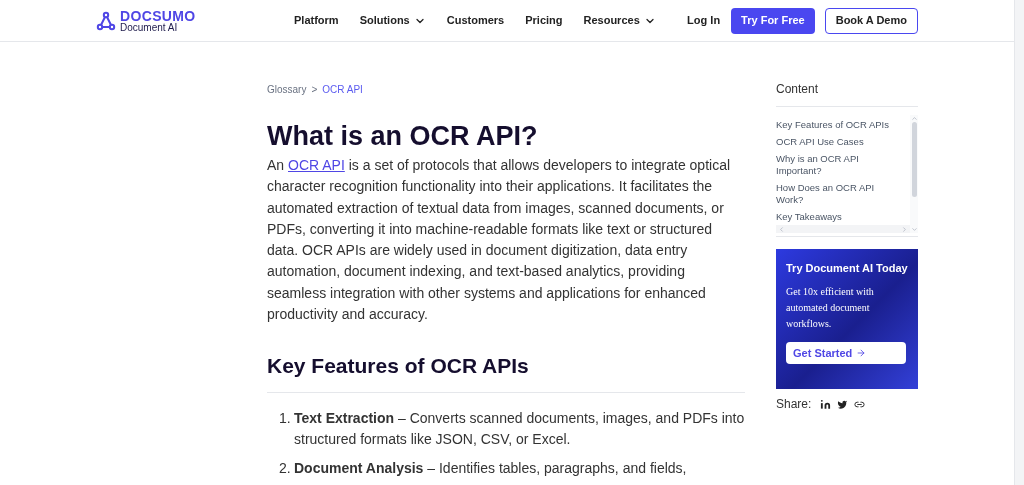 This screenshot has width=1024, height=485. I want to click on try-free-button: Try For Free, so click(773, 20).